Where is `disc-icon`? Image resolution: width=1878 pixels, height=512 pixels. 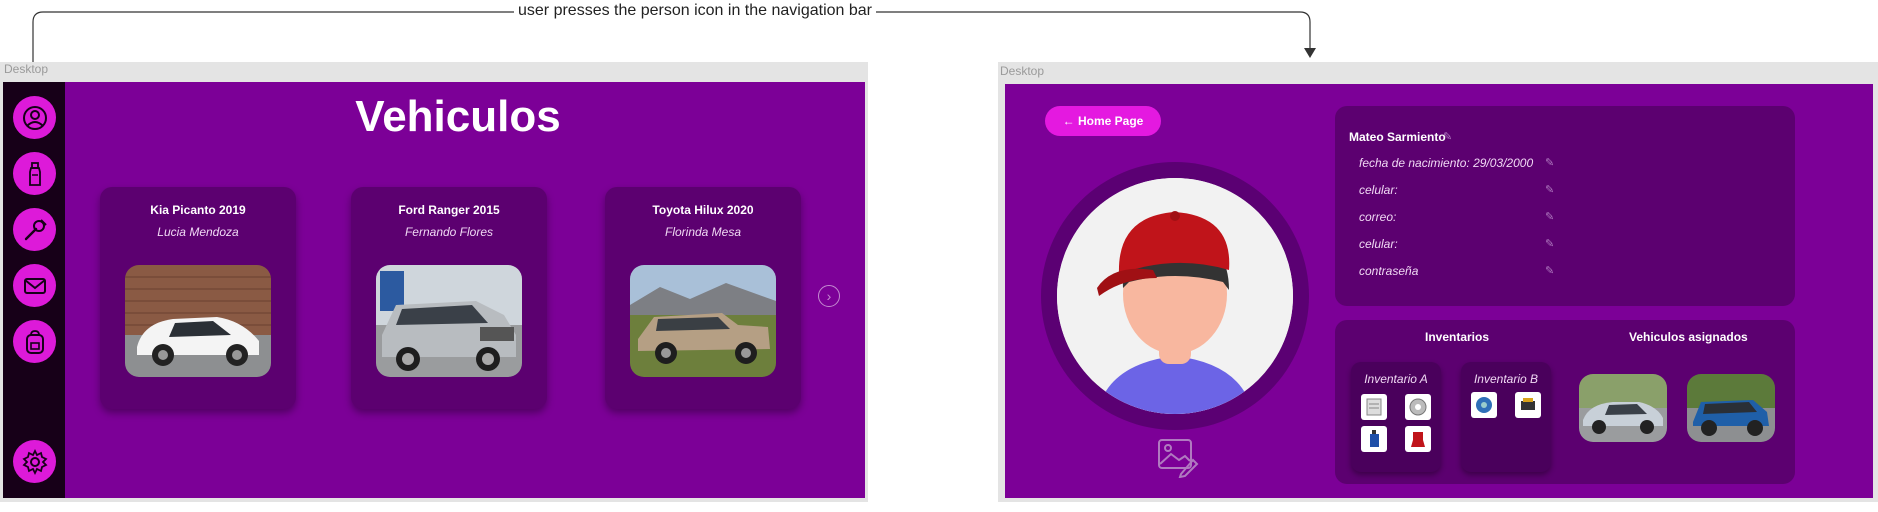 disc-icon is located at coordinates (1418, 407).